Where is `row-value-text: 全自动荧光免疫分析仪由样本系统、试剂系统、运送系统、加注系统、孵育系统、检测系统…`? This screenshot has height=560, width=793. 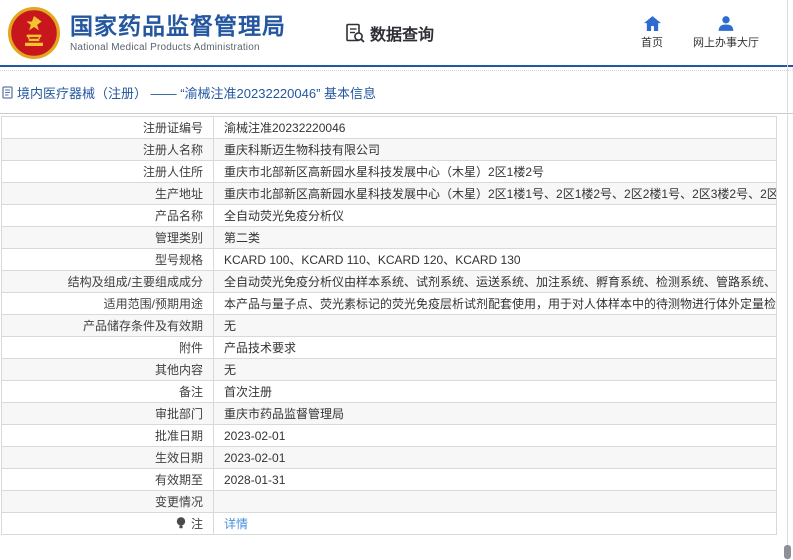
row-value-text: 全自动荧光免疫分析仪由样本系统、试剂系统、运送系统、加注系统、孵育系统、检测系统… is located at coordinates (500, 282).